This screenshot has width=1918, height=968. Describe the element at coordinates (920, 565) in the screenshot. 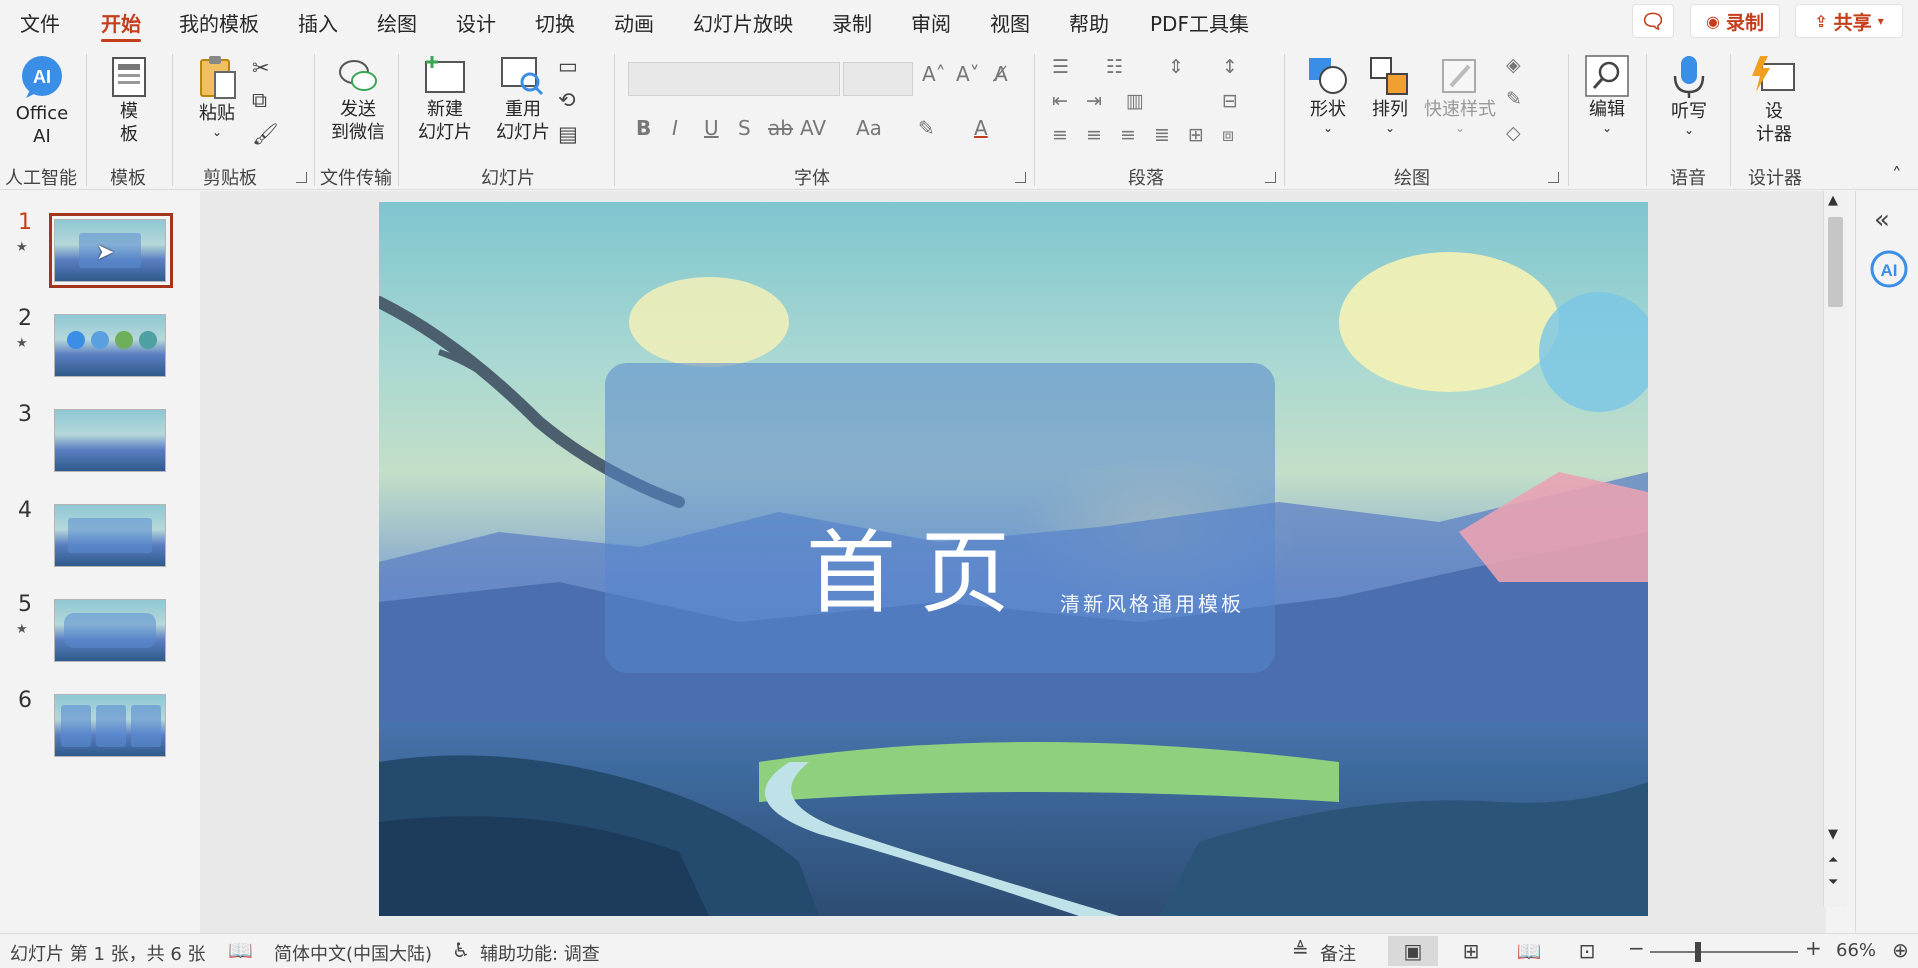

I see `slide-title: 首页` at that location.